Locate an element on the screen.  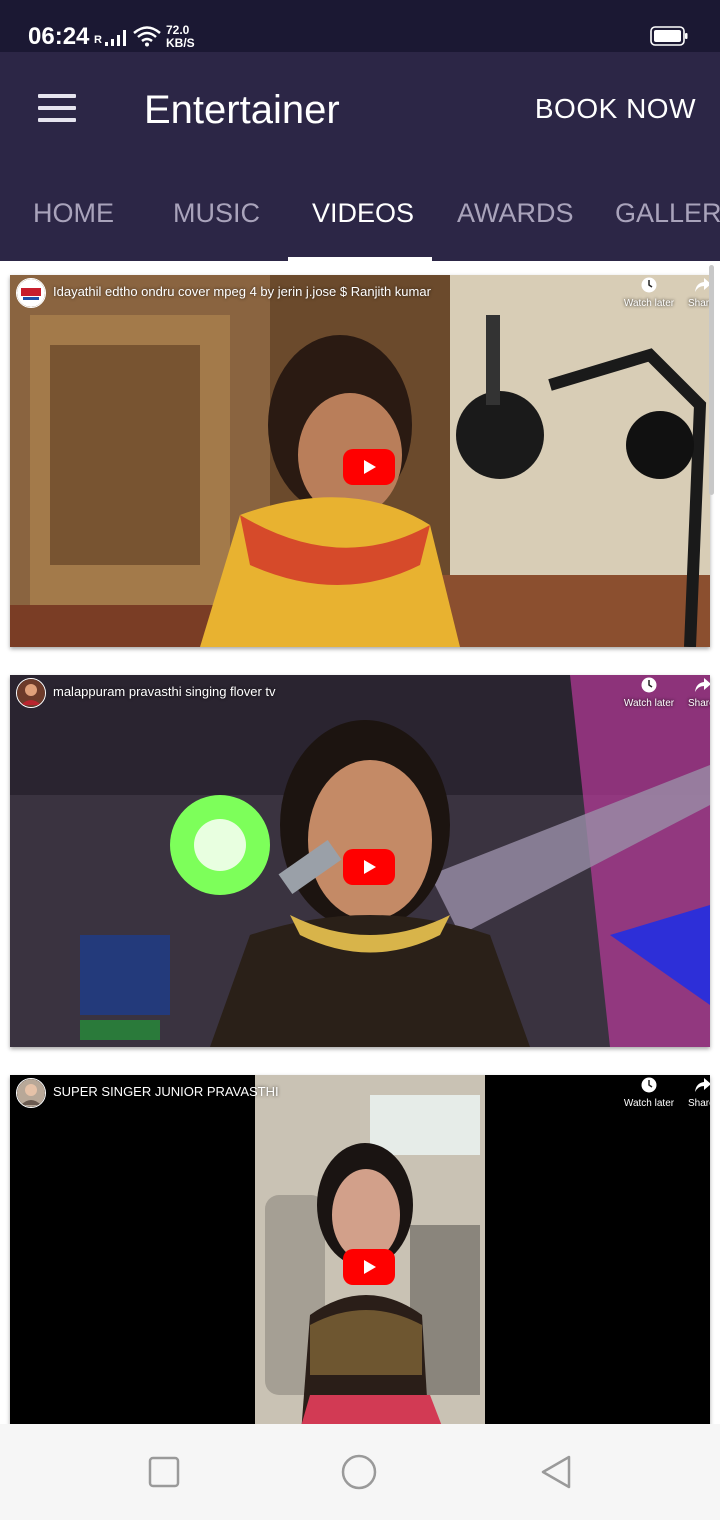
hamburger-menu-icon is located at coordinates (56, 108).